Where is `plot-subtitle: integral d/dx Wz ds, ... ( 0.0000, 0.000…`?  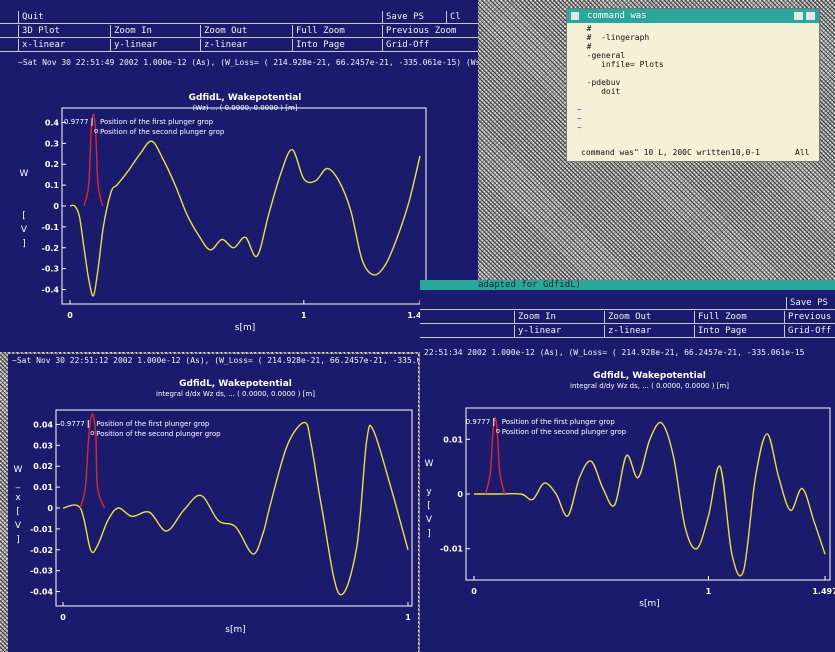 plot-subtitle: integral d/dx Wz ds, ... ( 0.0000, 0.000… is located at coordinates (235, 394).